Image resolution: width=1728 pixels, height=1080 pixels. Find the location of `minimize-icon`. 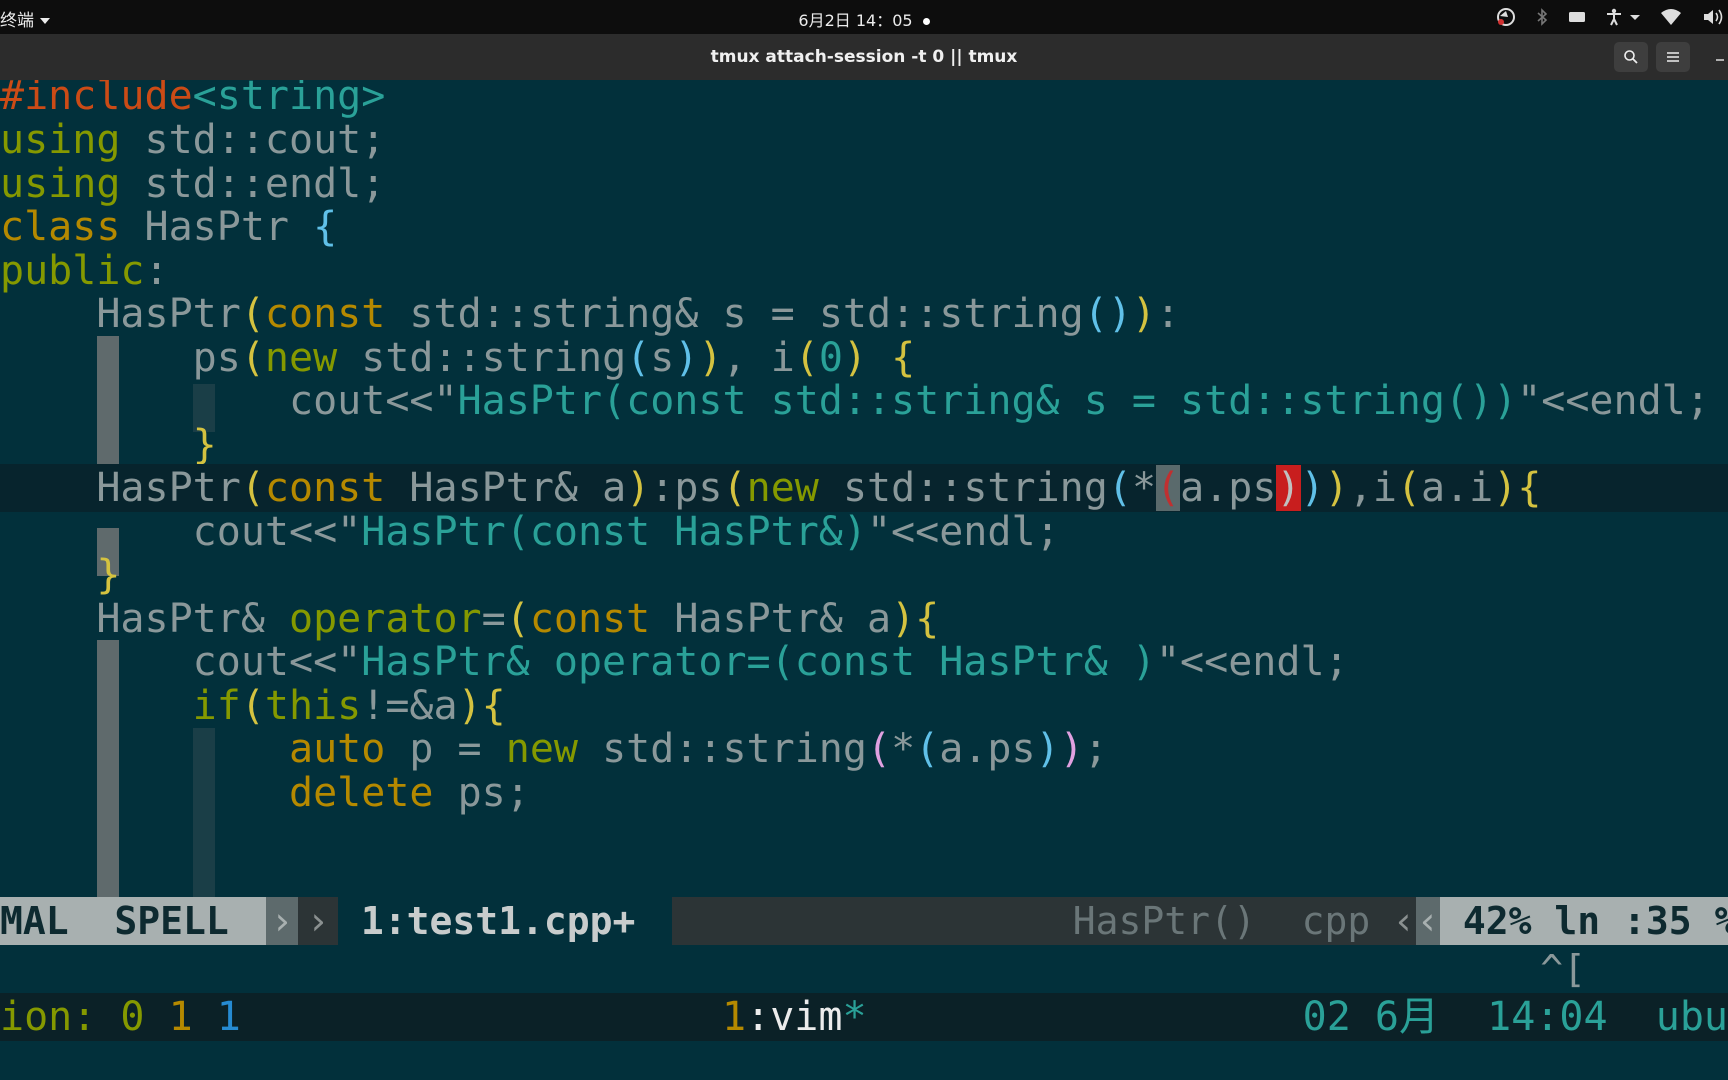

minimize-icon is located at coordinates (1720, 60).